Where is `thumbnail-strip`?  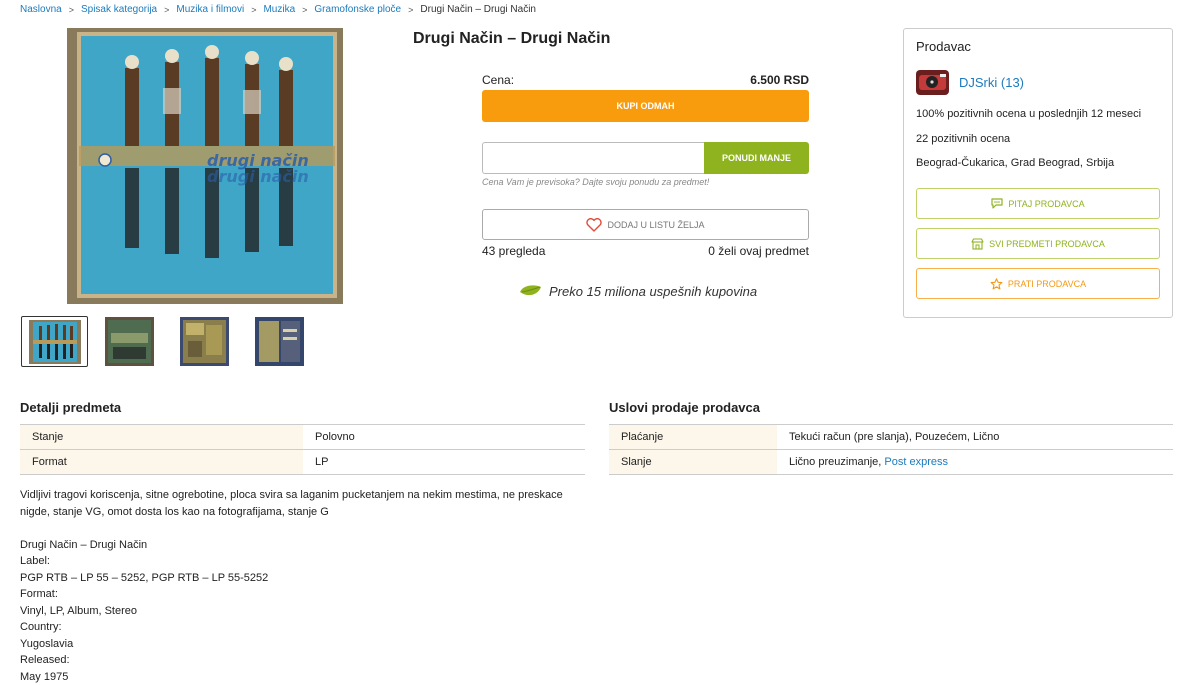 thumbnail-strip is located at coordinates (171, 341).